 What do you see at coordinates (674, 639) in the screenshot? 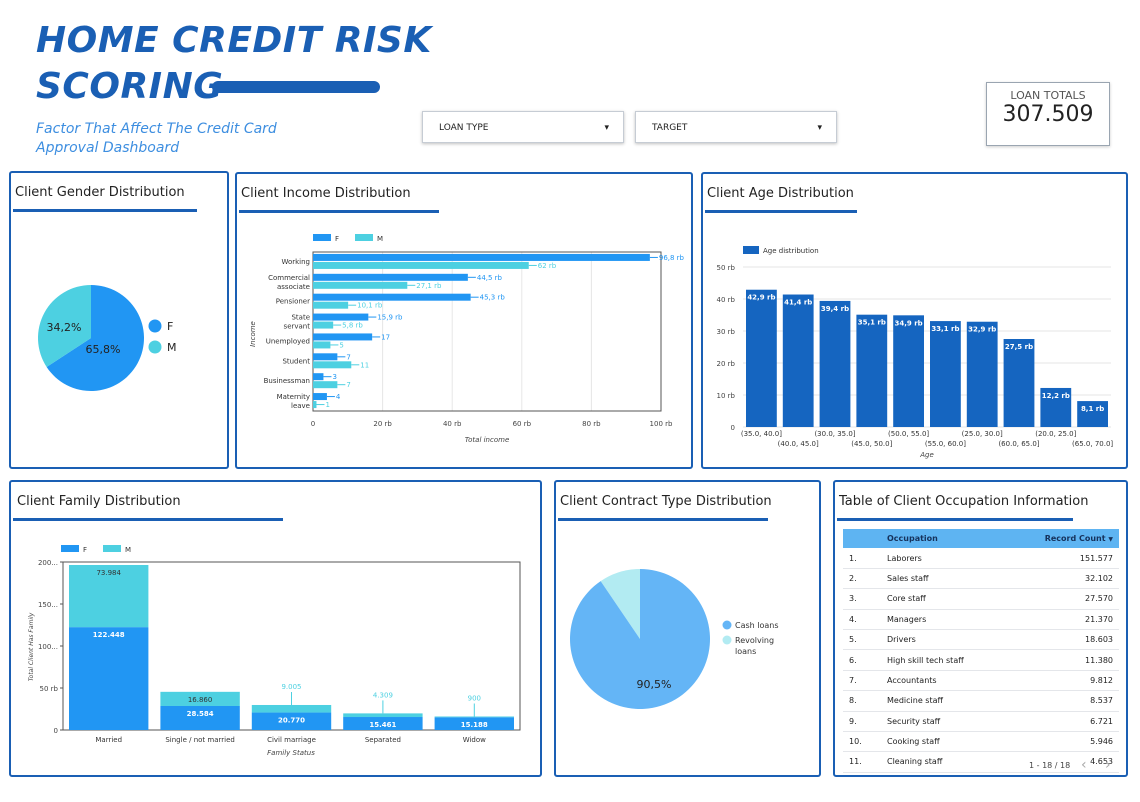
I see `contract-pie-chart: 90,5% Cash loans Revolving loans` at bounding box center [674, 639].